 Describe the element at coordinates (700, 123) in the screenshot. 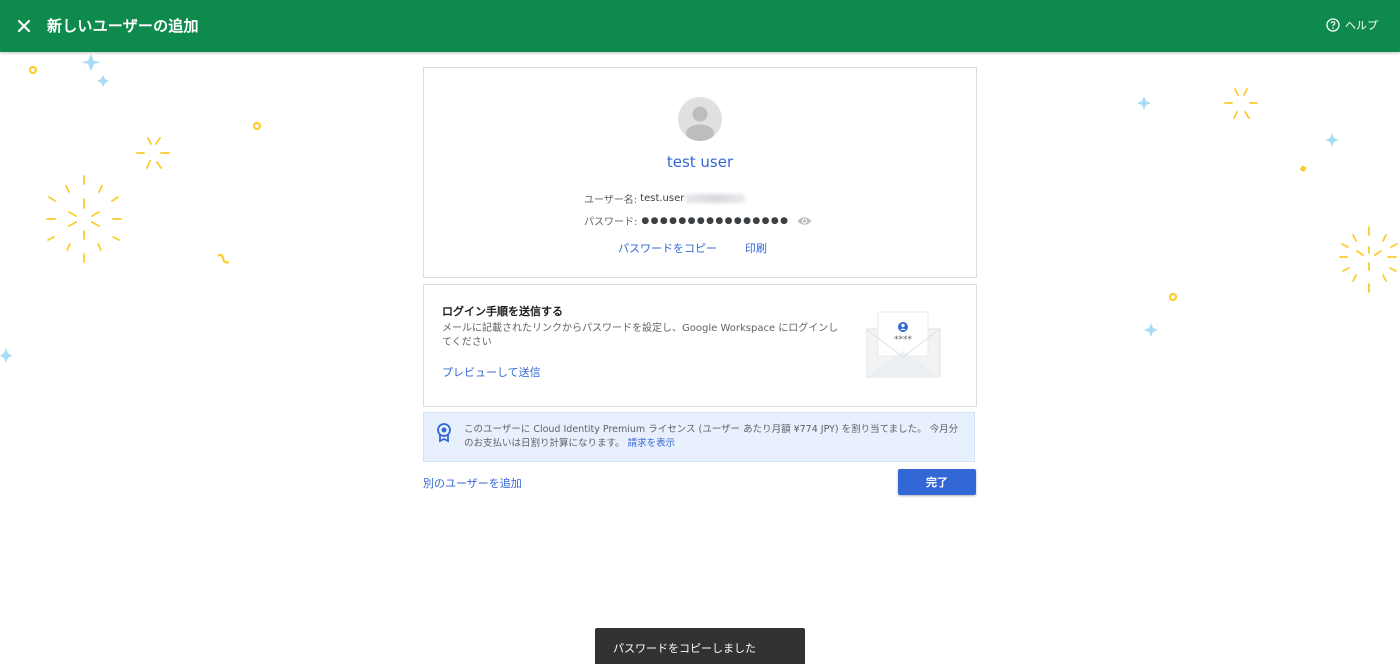

I see `avatar-icon` at that location.